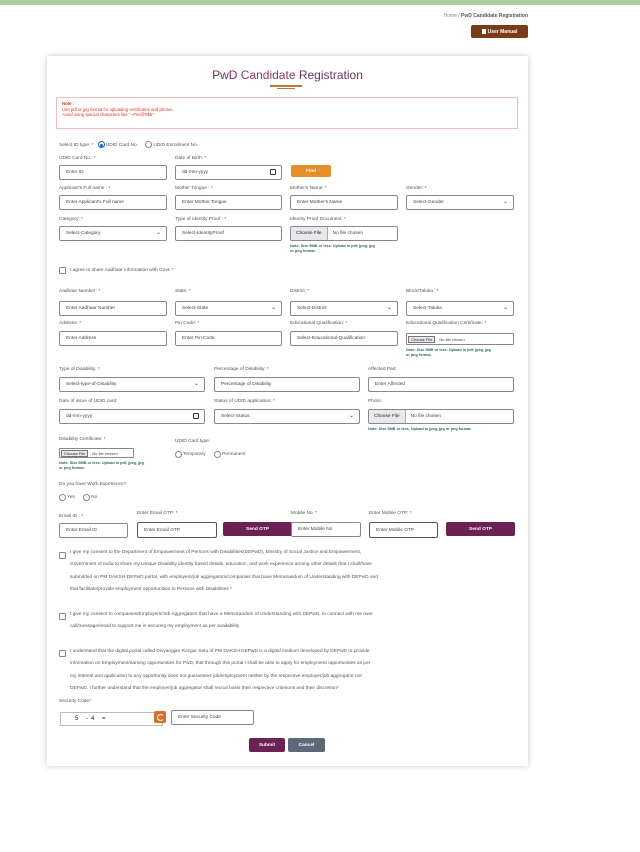  Describe the element at coordinates (70, 323) in the screenshot. I see `address-label: Address: *` at that location.